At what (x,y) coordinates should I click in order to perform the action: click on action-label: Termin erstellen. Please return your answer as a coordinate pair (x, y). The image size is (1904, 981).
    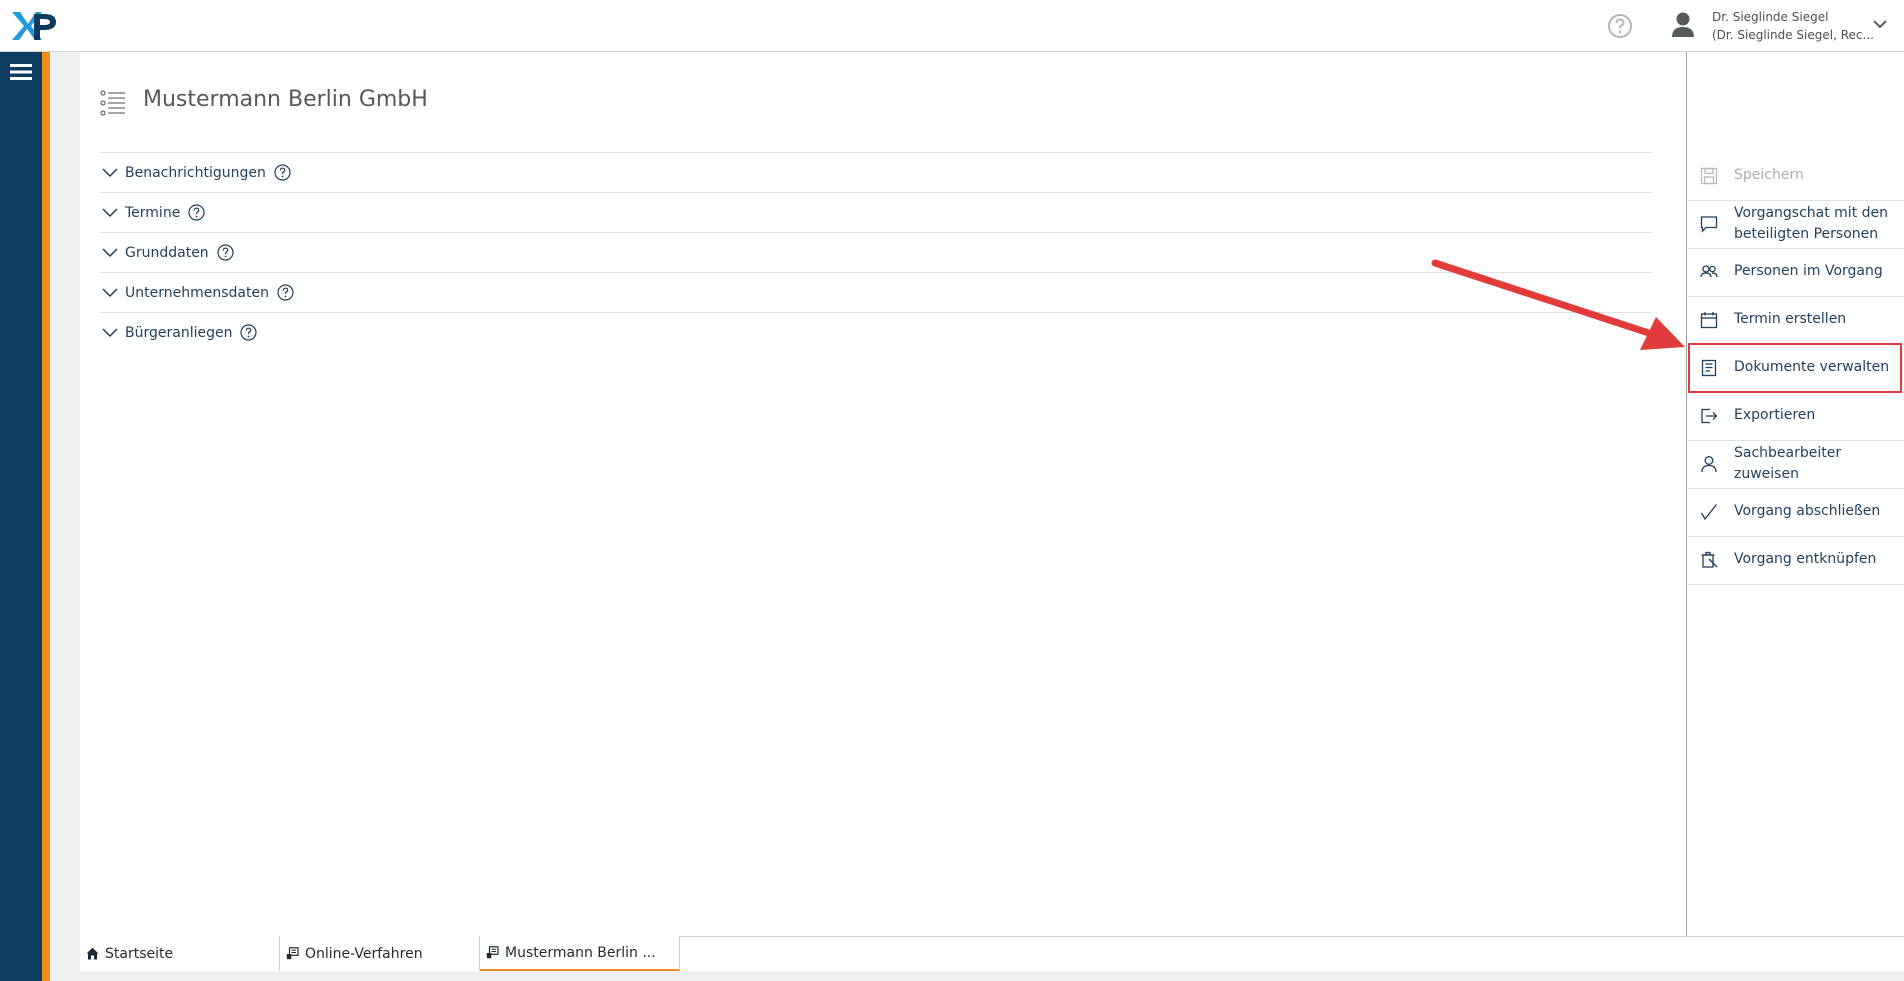
    Looking at the image, I should click on (1790, 319).